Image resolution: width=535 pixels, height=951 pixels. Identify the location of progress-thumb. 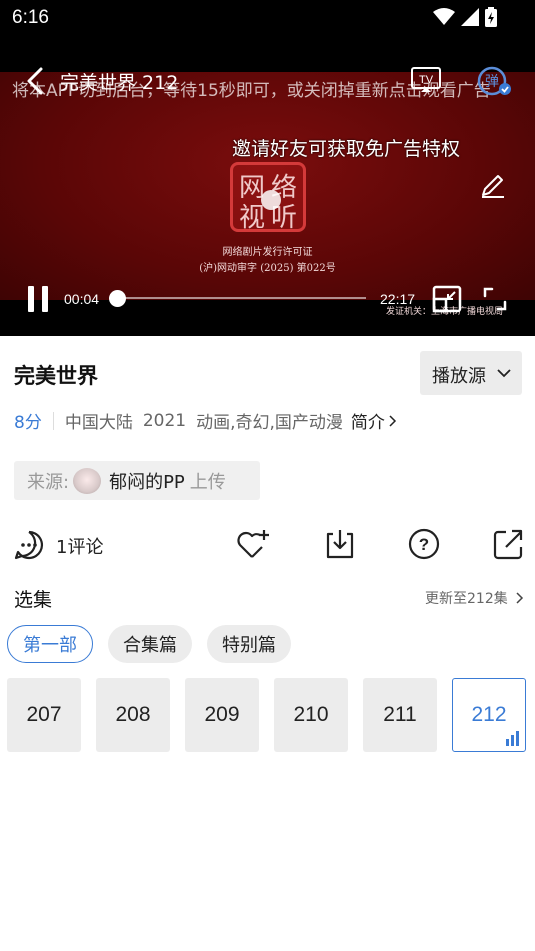
(117, 298).